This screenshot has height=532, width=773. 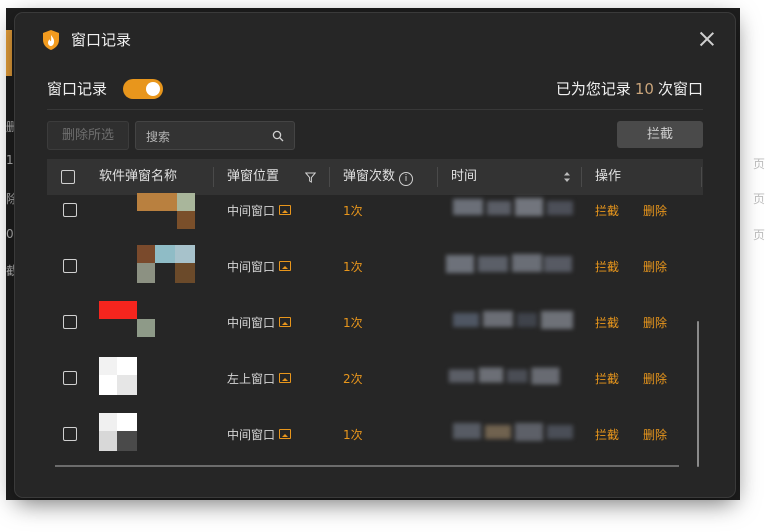 What do you see at coordinates (375, 136) in the screenshot?
I see `toolbar: 删除所选 拦截` at bounding box center [375, 136].